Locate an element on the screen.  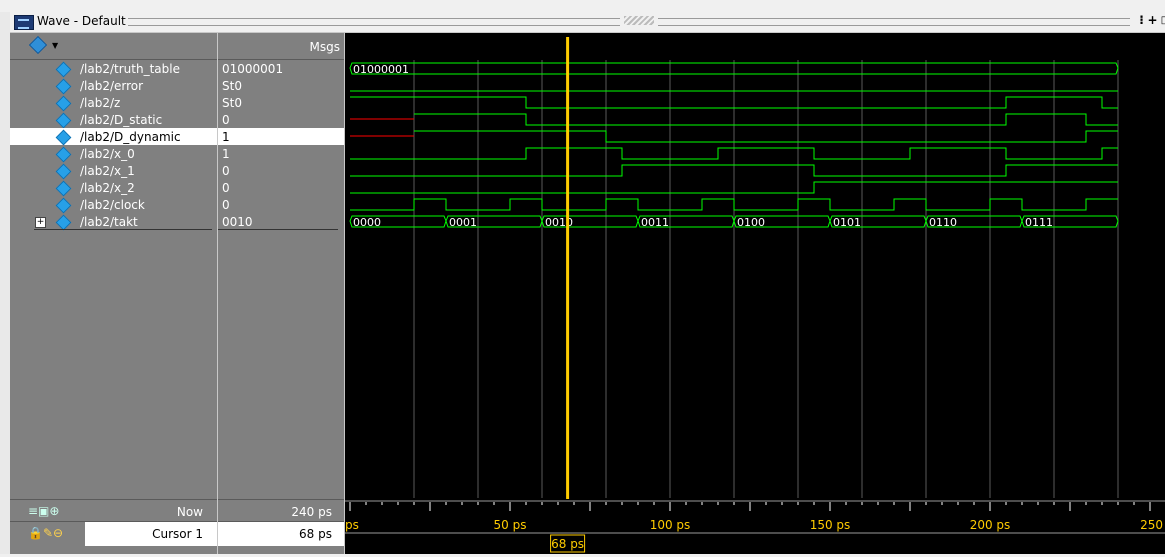
signal-row: /lab2/D_dynamic is located at coordinates (113, 137).